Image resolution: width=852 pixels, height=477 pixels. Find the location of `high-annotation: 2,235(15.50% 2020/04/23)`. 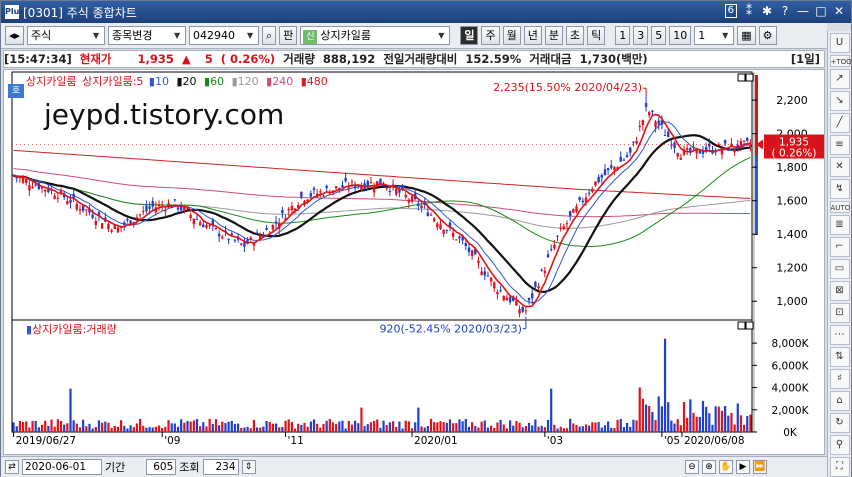

high-annotation: 2,235(15.50% 2020/04/23) is located at coordinates (567, 87).